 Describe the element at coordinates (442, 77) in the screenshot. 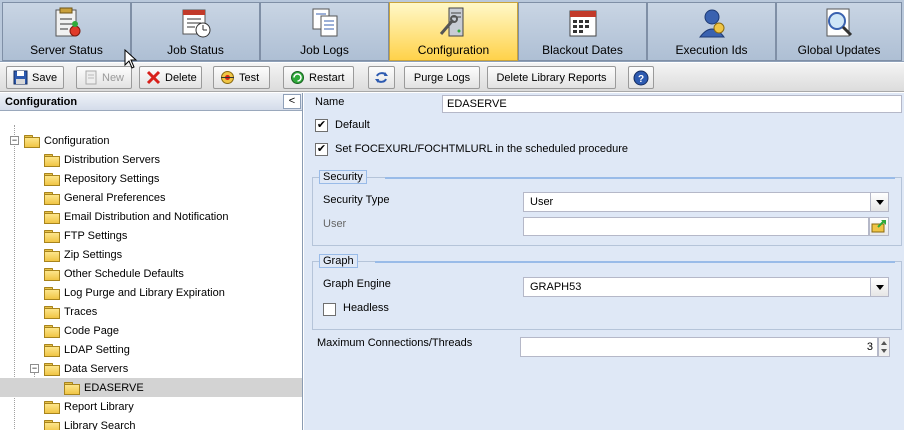

I see `purge-logs-button: Purge Logs` at that location.